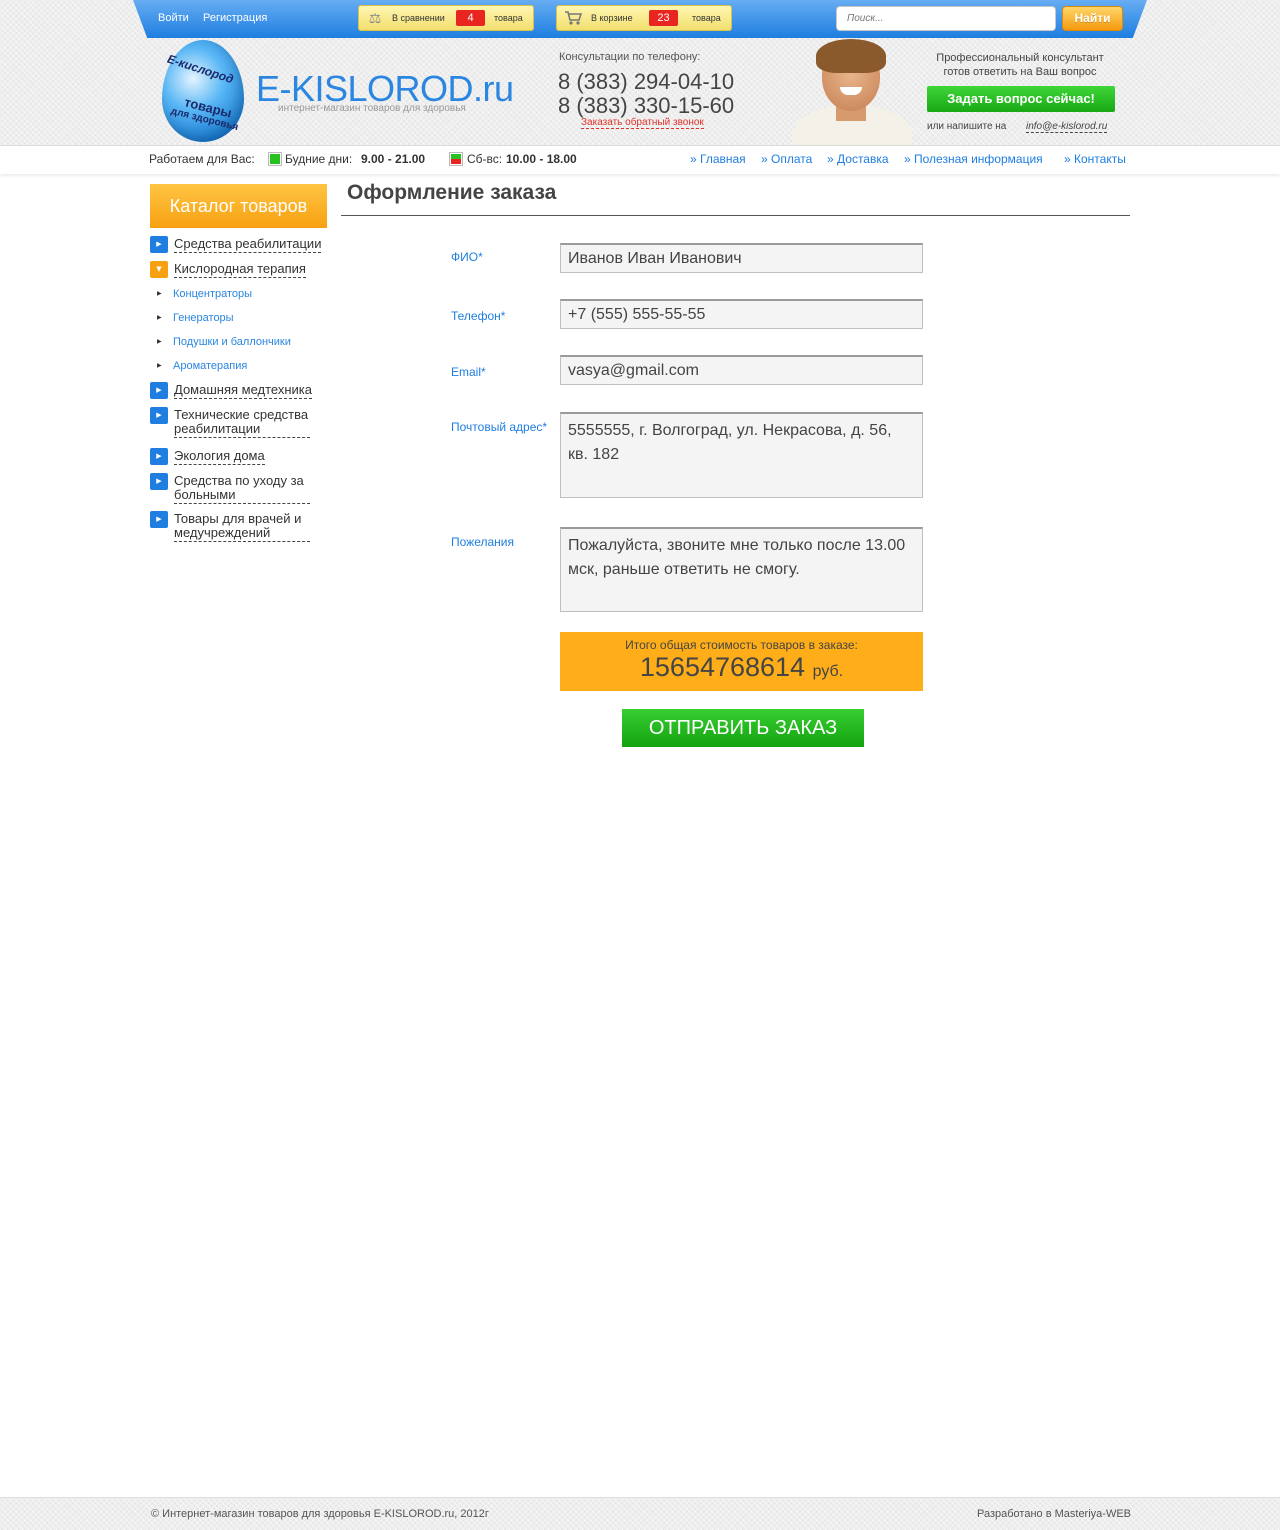 The height and width of the screenshot is (1530, 1280). I want to click on weekend-hours: 10.00 - 18.00, so click(541, 159).